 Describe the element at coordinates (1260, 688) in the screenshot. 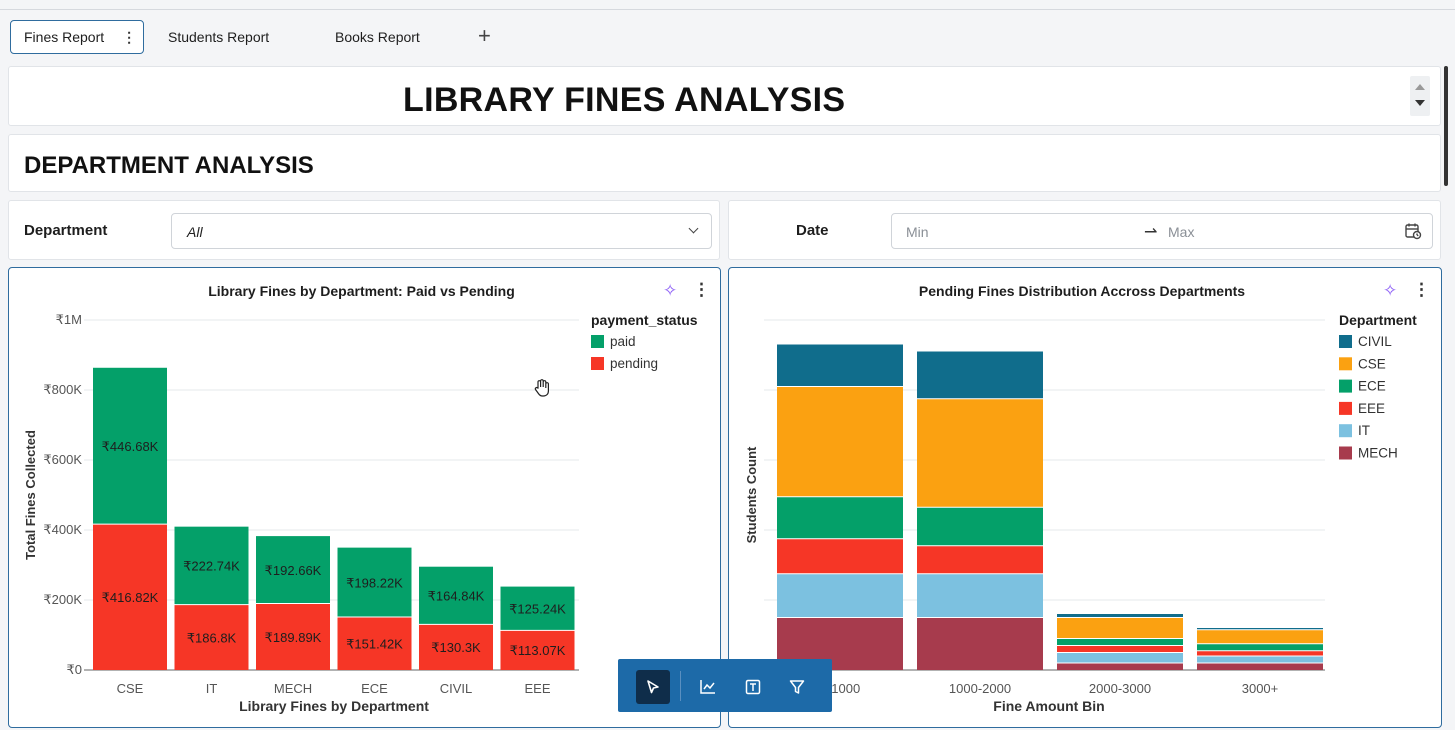

I see `x-tick-label: 3000+` at that location.